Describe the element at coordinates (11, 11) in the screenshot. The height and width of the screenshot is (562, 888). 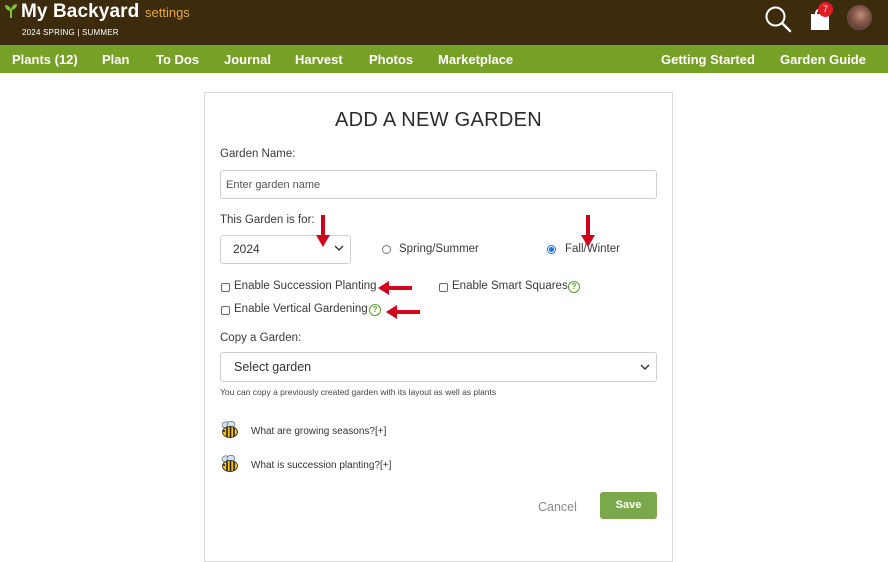
I see `sprout-icon` at that location.